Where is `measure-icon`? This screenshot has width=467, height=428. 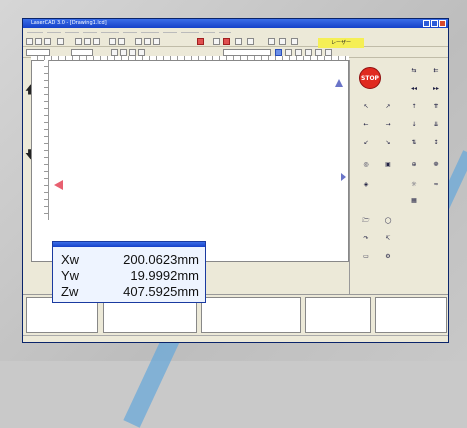 measure-icon is located at coordinates (147, 41).